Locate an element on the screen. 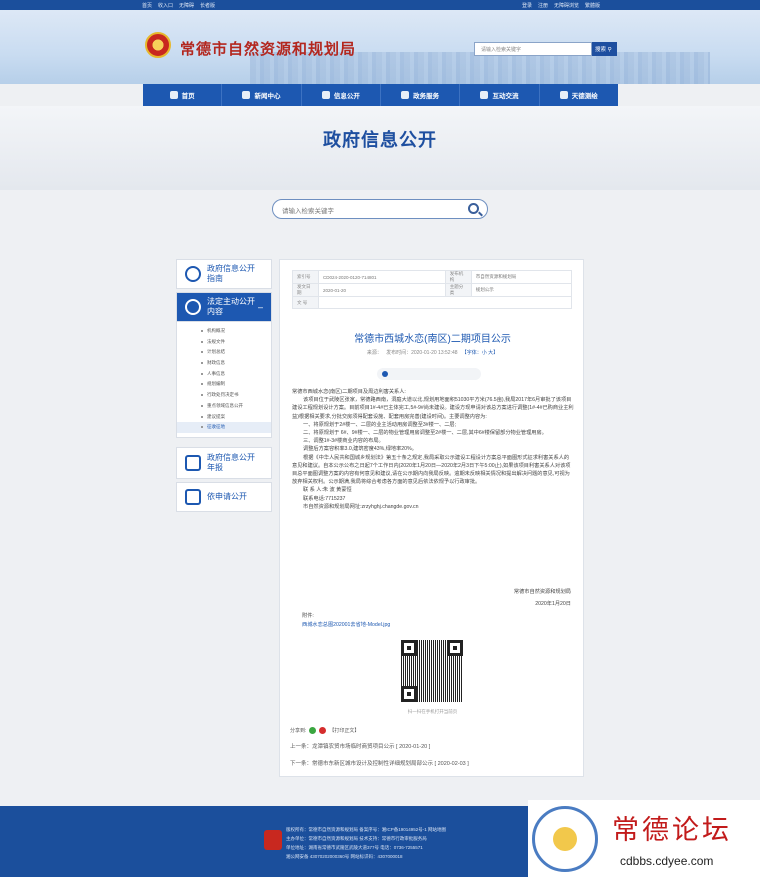 The width and height of the screenshot is (760, 877). sidebar-item-apply: 依申请公开 is located at coordinates (224, 496).